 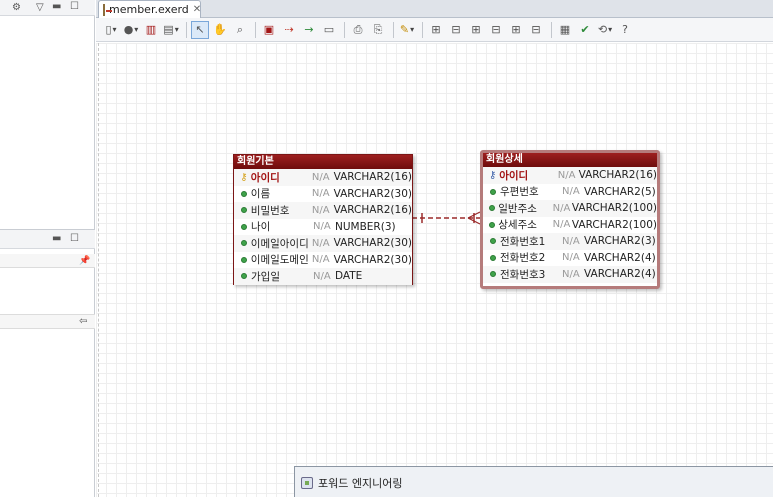 What do you see at coordinates (98, 270) in the screenshot?
I see `page-boundary` at bounding box center [98, 270].